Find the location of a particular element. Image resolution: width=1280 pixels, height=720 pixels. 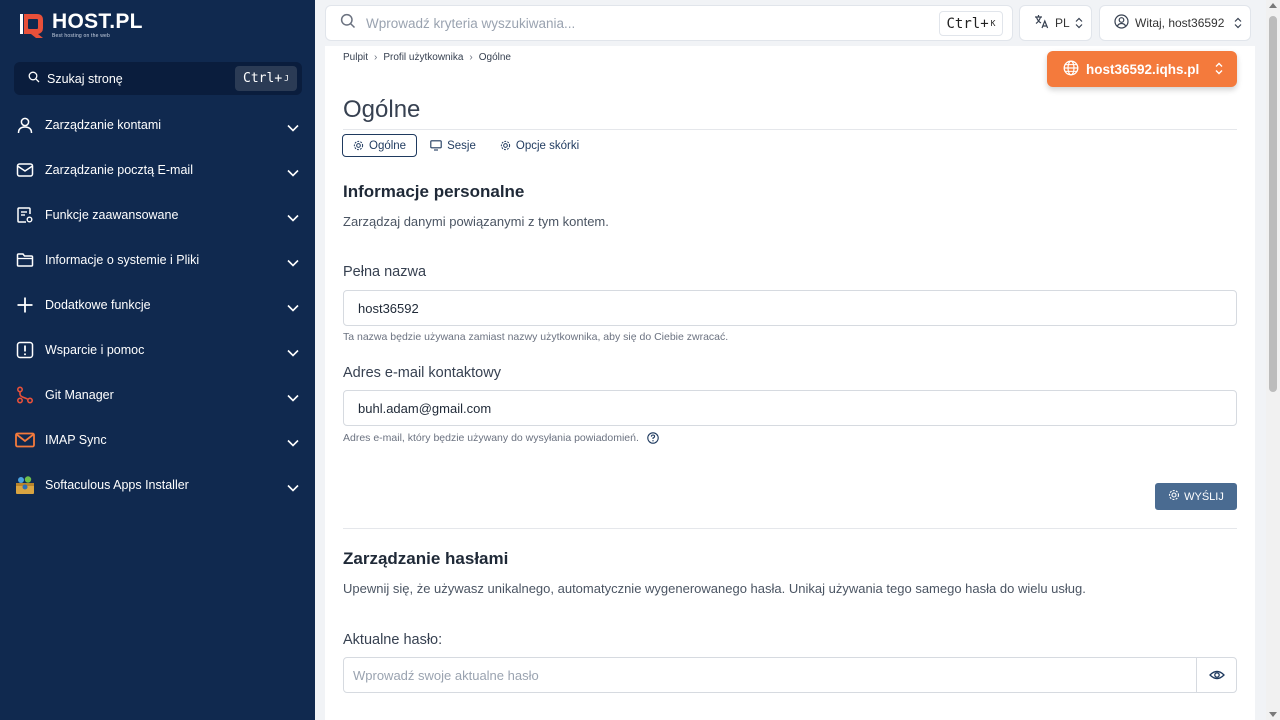

global-search-shortcut: Ctrl+ K is located at coordinates (971, 23).